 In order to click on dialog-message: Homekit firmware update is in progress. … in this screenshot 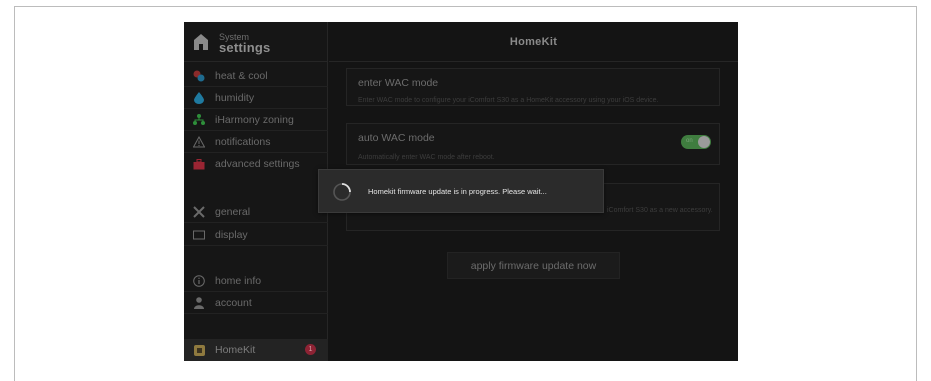, I will do `click(457, 191)`.